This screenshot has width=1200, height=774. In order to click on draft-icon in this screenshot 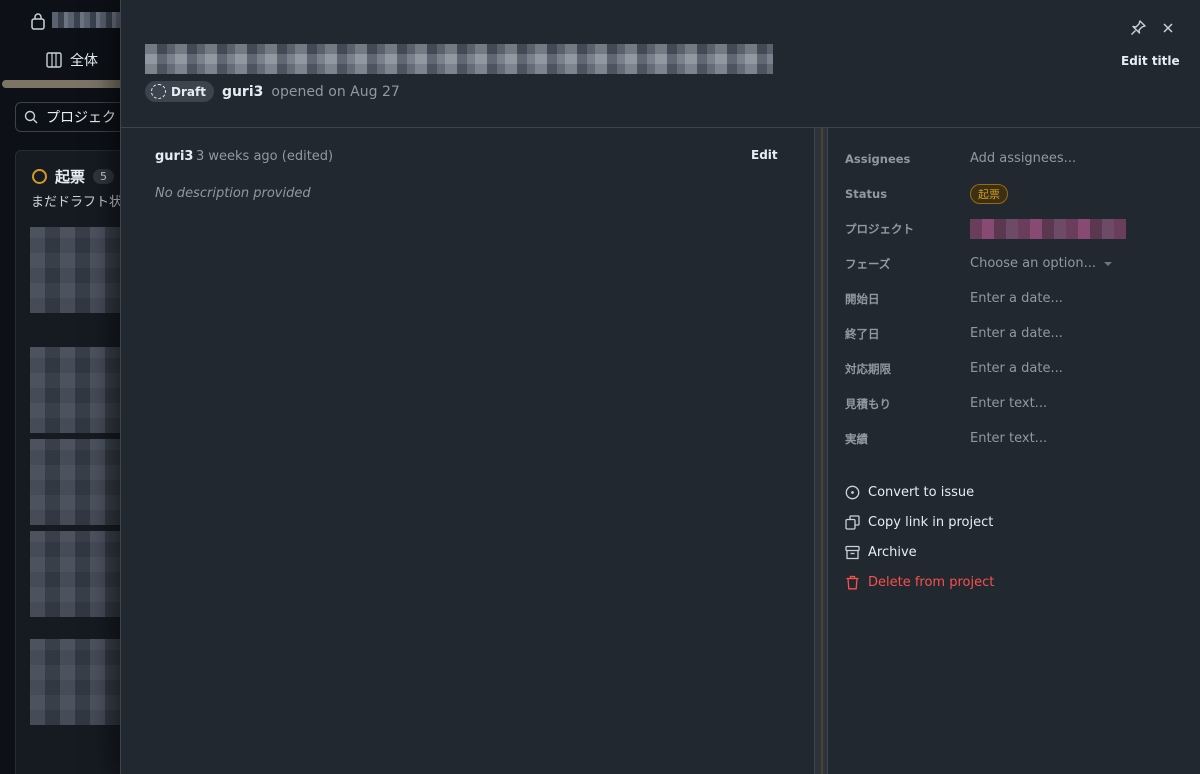, I will do `click(158, 91)`.